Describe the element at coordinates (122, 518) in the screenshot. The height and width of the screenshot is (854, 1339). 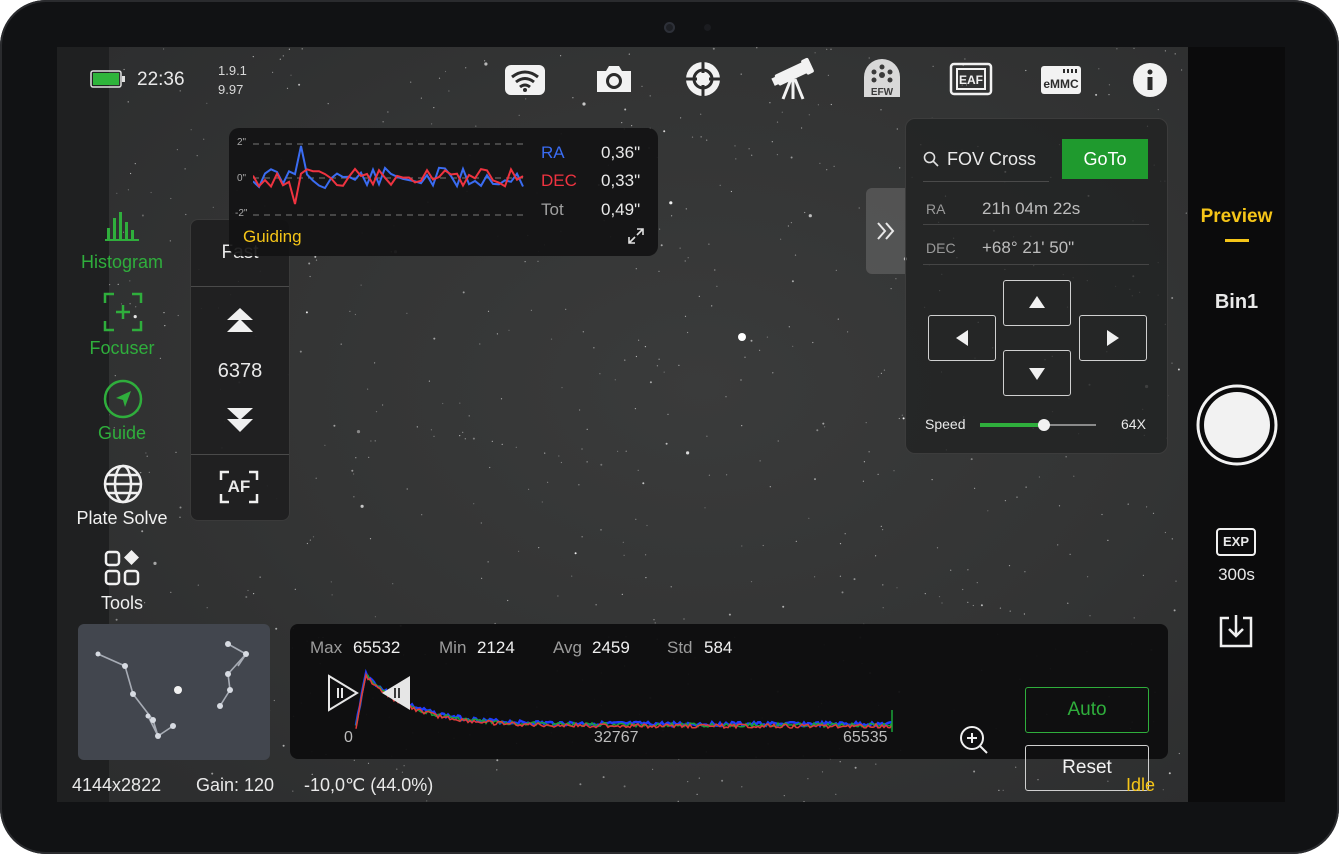
I see `sidebar-item-label: Plate Solve` at that location.